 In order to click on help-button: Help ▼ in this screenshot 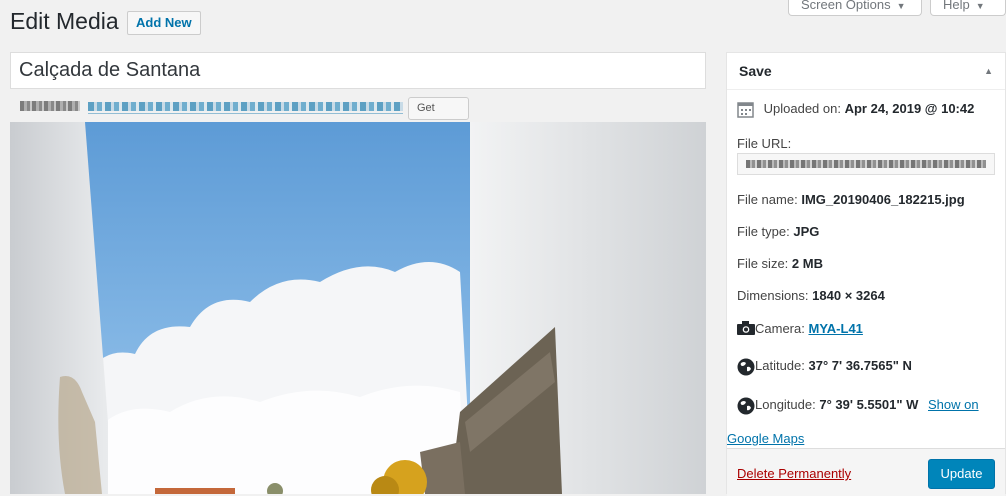, I will do `click(968, 8)`.